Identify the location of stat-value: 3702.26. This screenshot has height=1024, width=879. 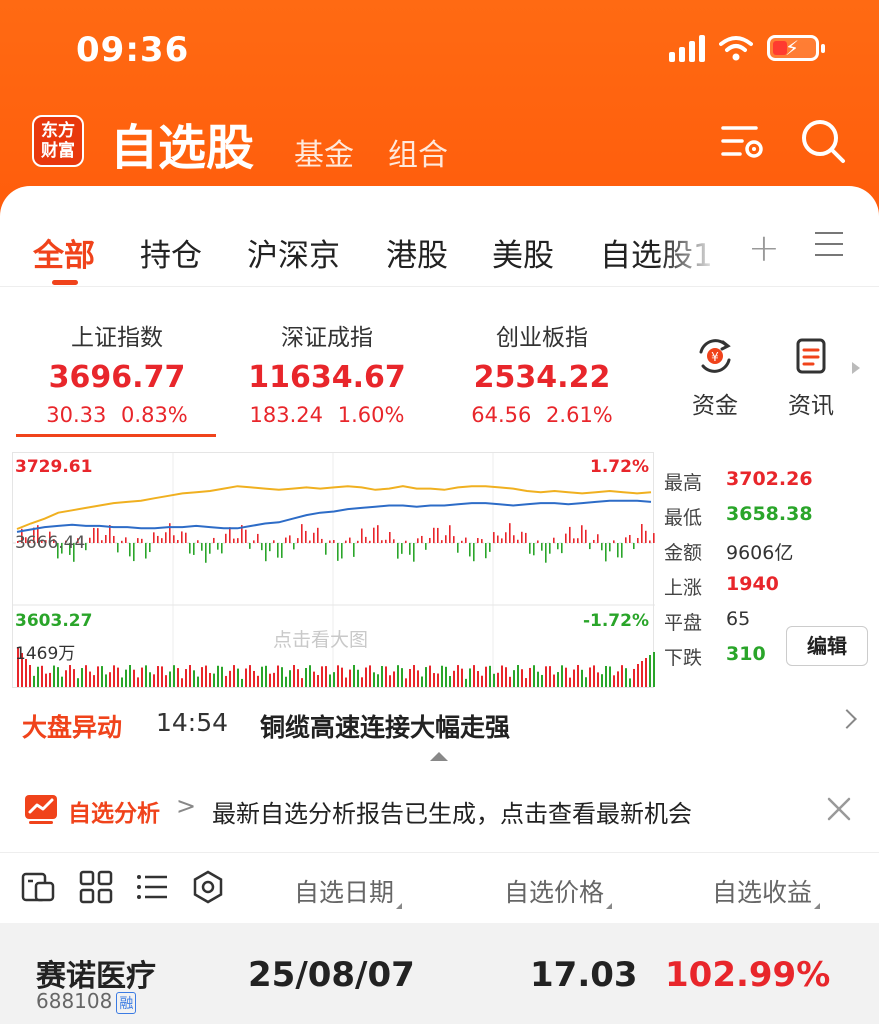
(769, 479).